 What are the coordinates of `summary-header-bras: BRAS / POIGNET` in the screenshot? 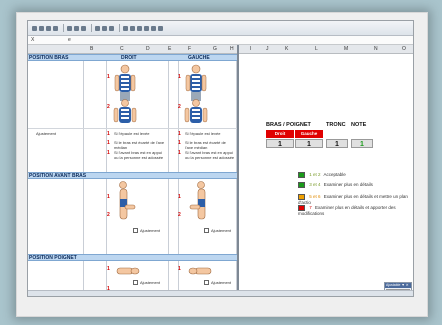 It's located at (288, 125).